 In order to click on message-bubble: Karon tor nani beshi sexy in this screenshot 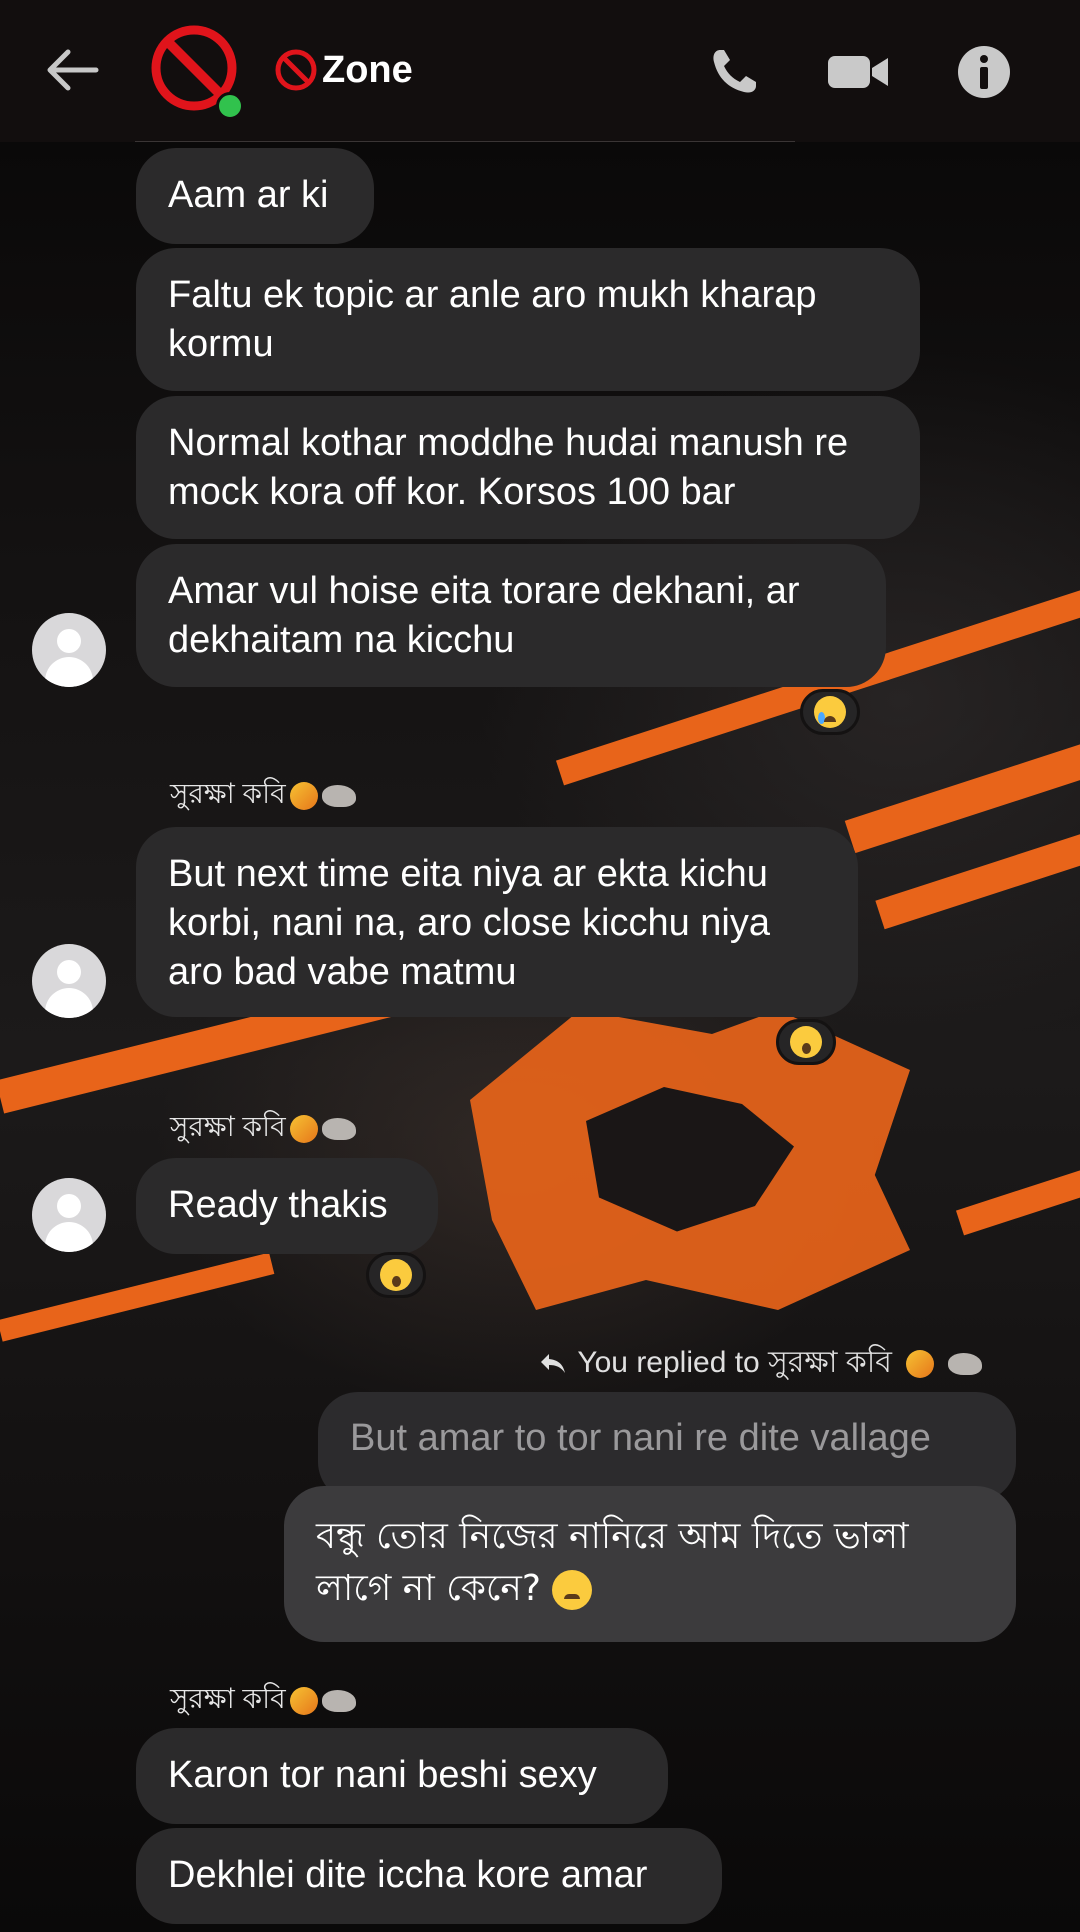, I will do `click(402, 1776)`.